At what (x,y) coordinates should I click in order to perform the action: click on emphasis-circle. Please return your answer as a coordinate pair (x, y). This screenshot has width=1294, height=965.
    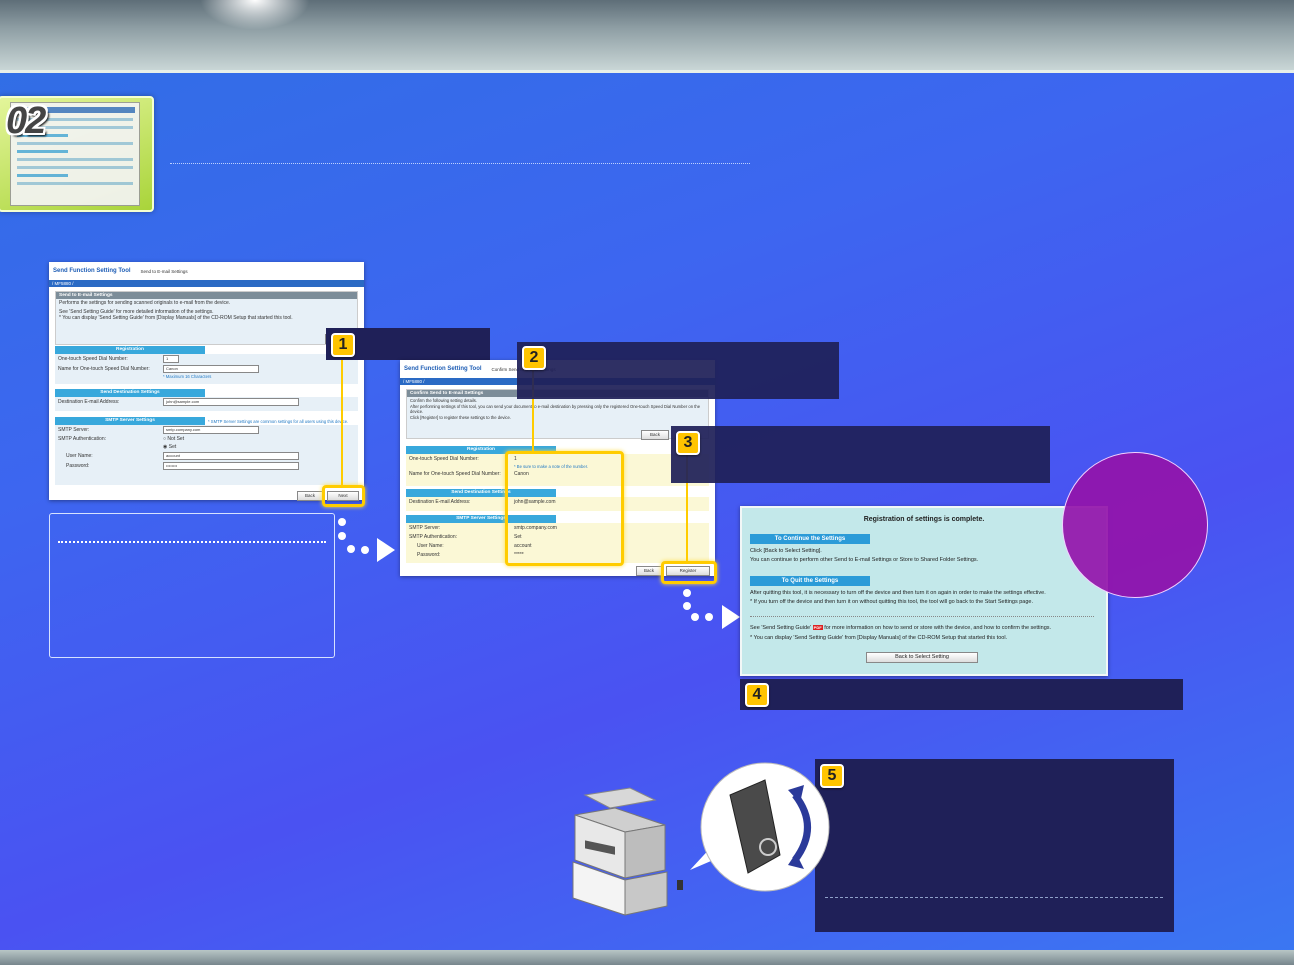
    Looking at the image, I should click on (1135, 525).